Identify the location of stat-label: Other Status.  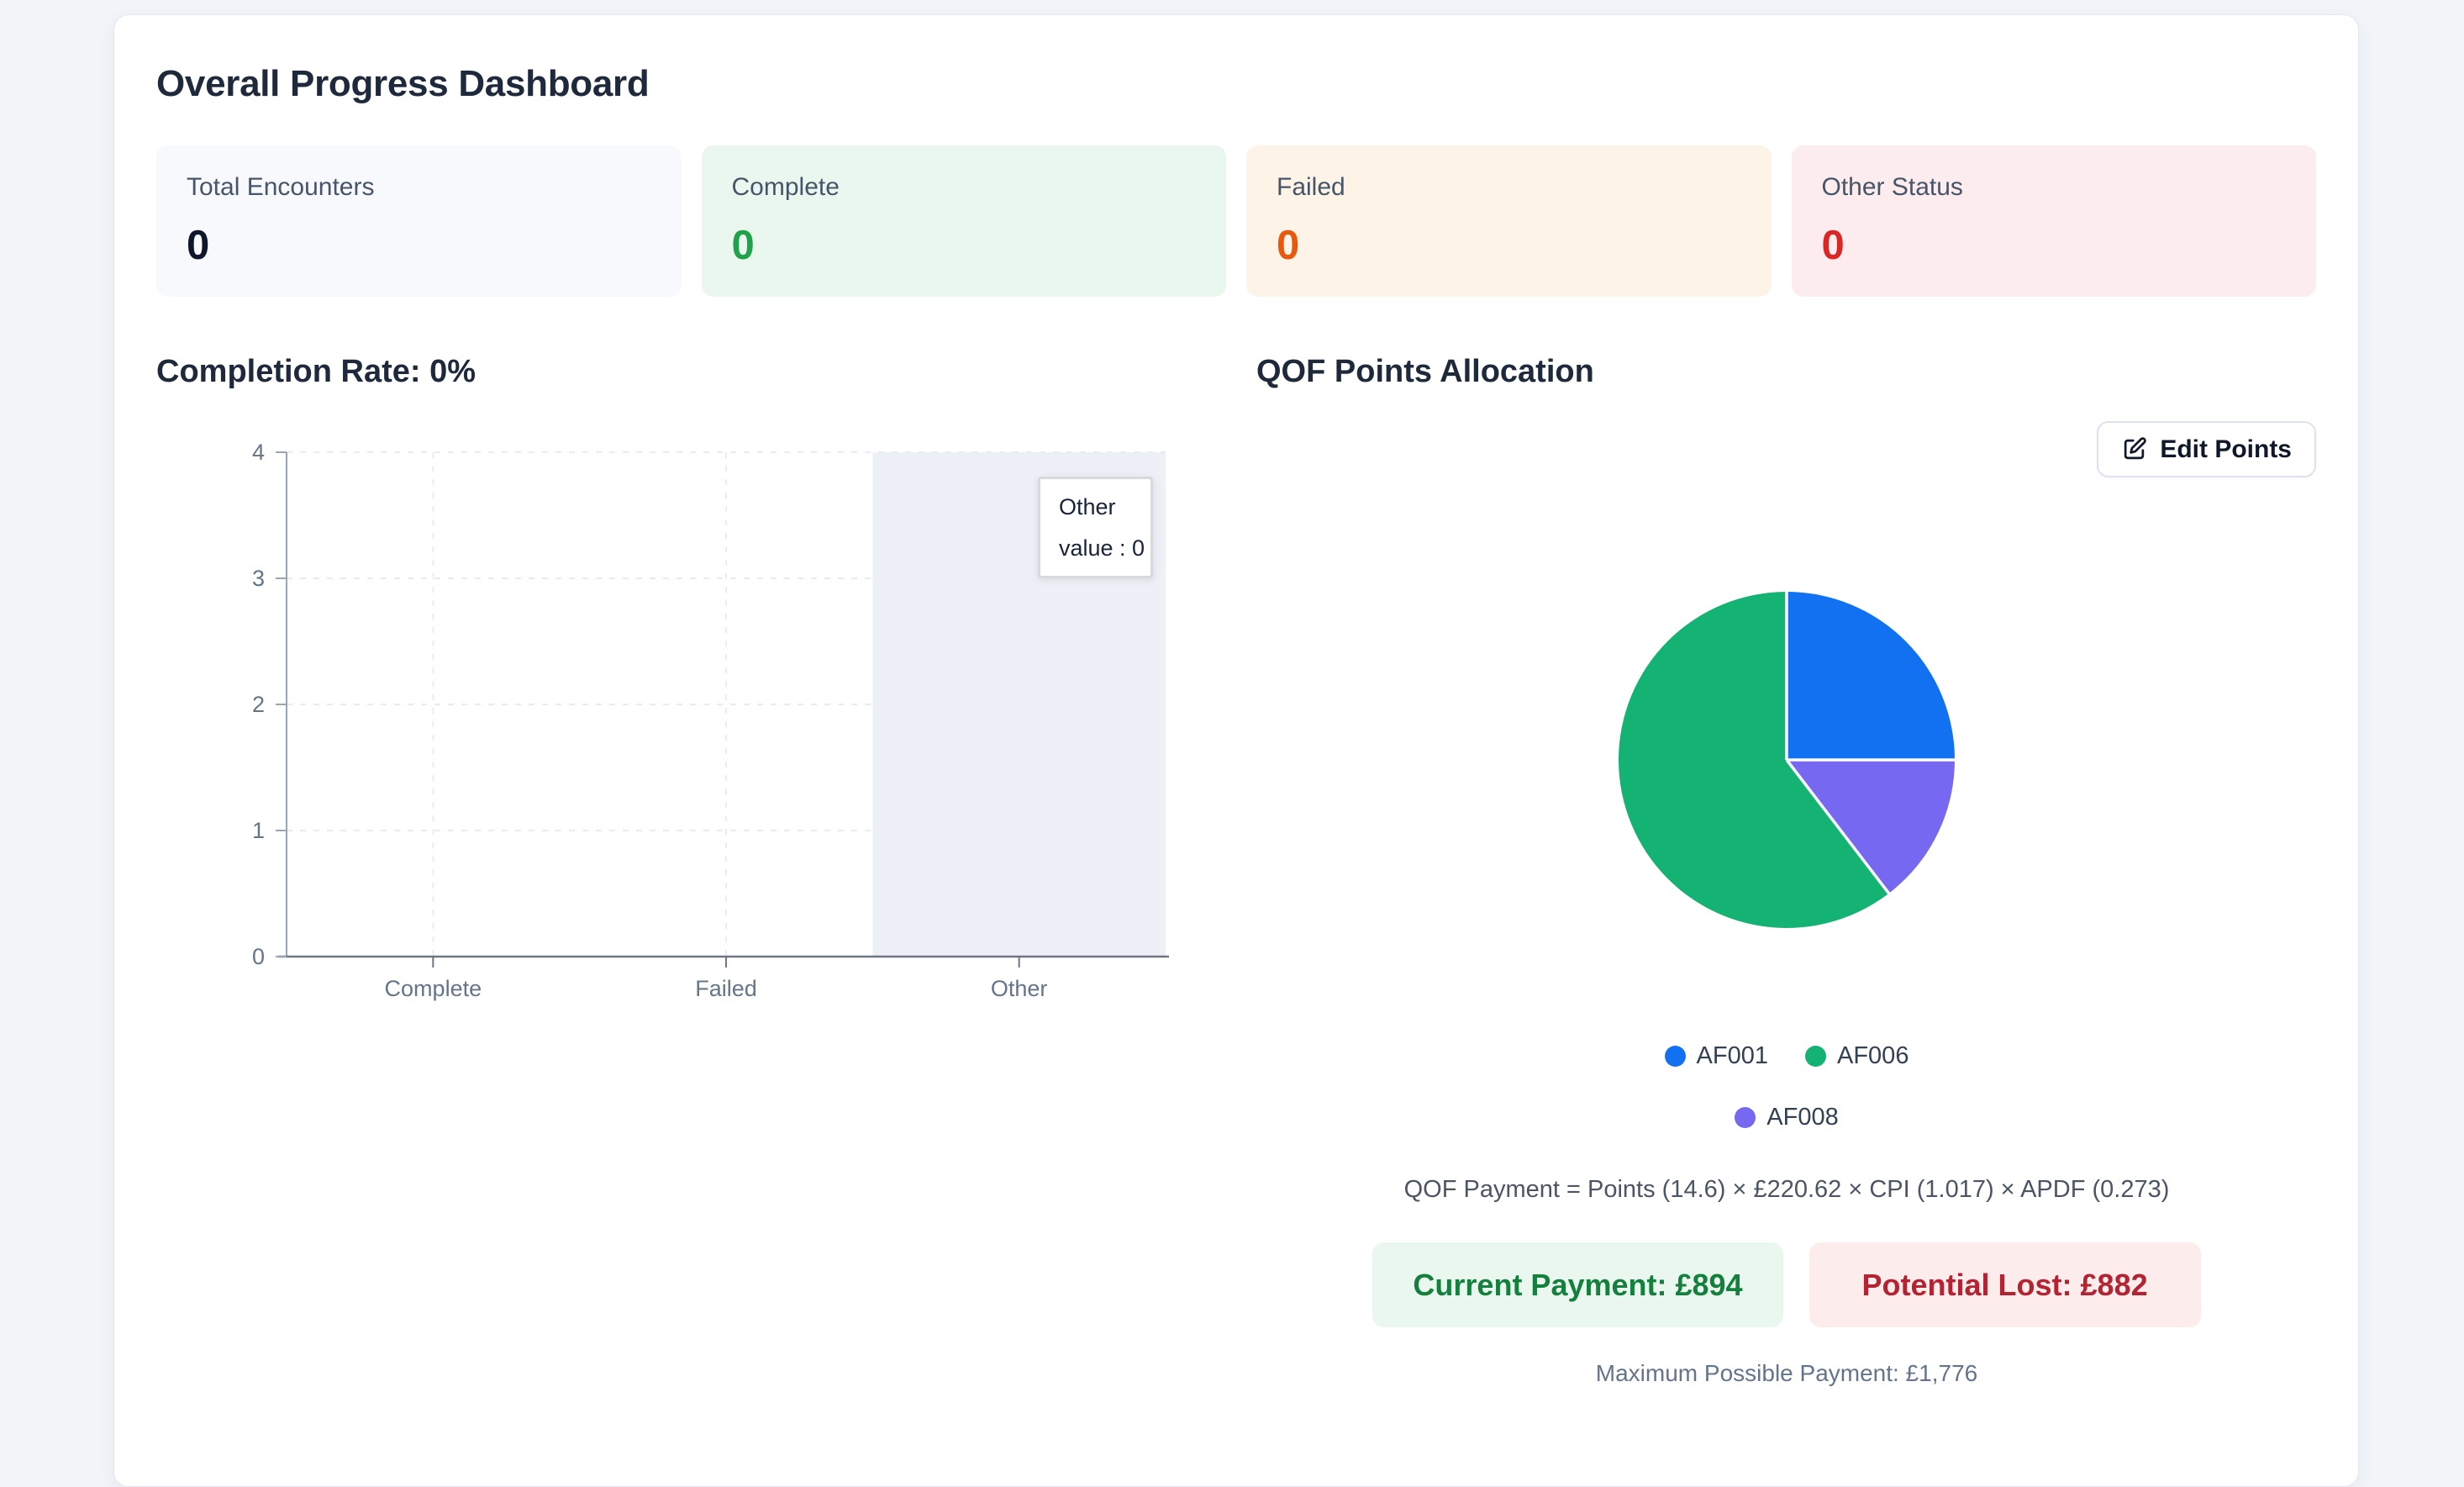
(1892, 187).